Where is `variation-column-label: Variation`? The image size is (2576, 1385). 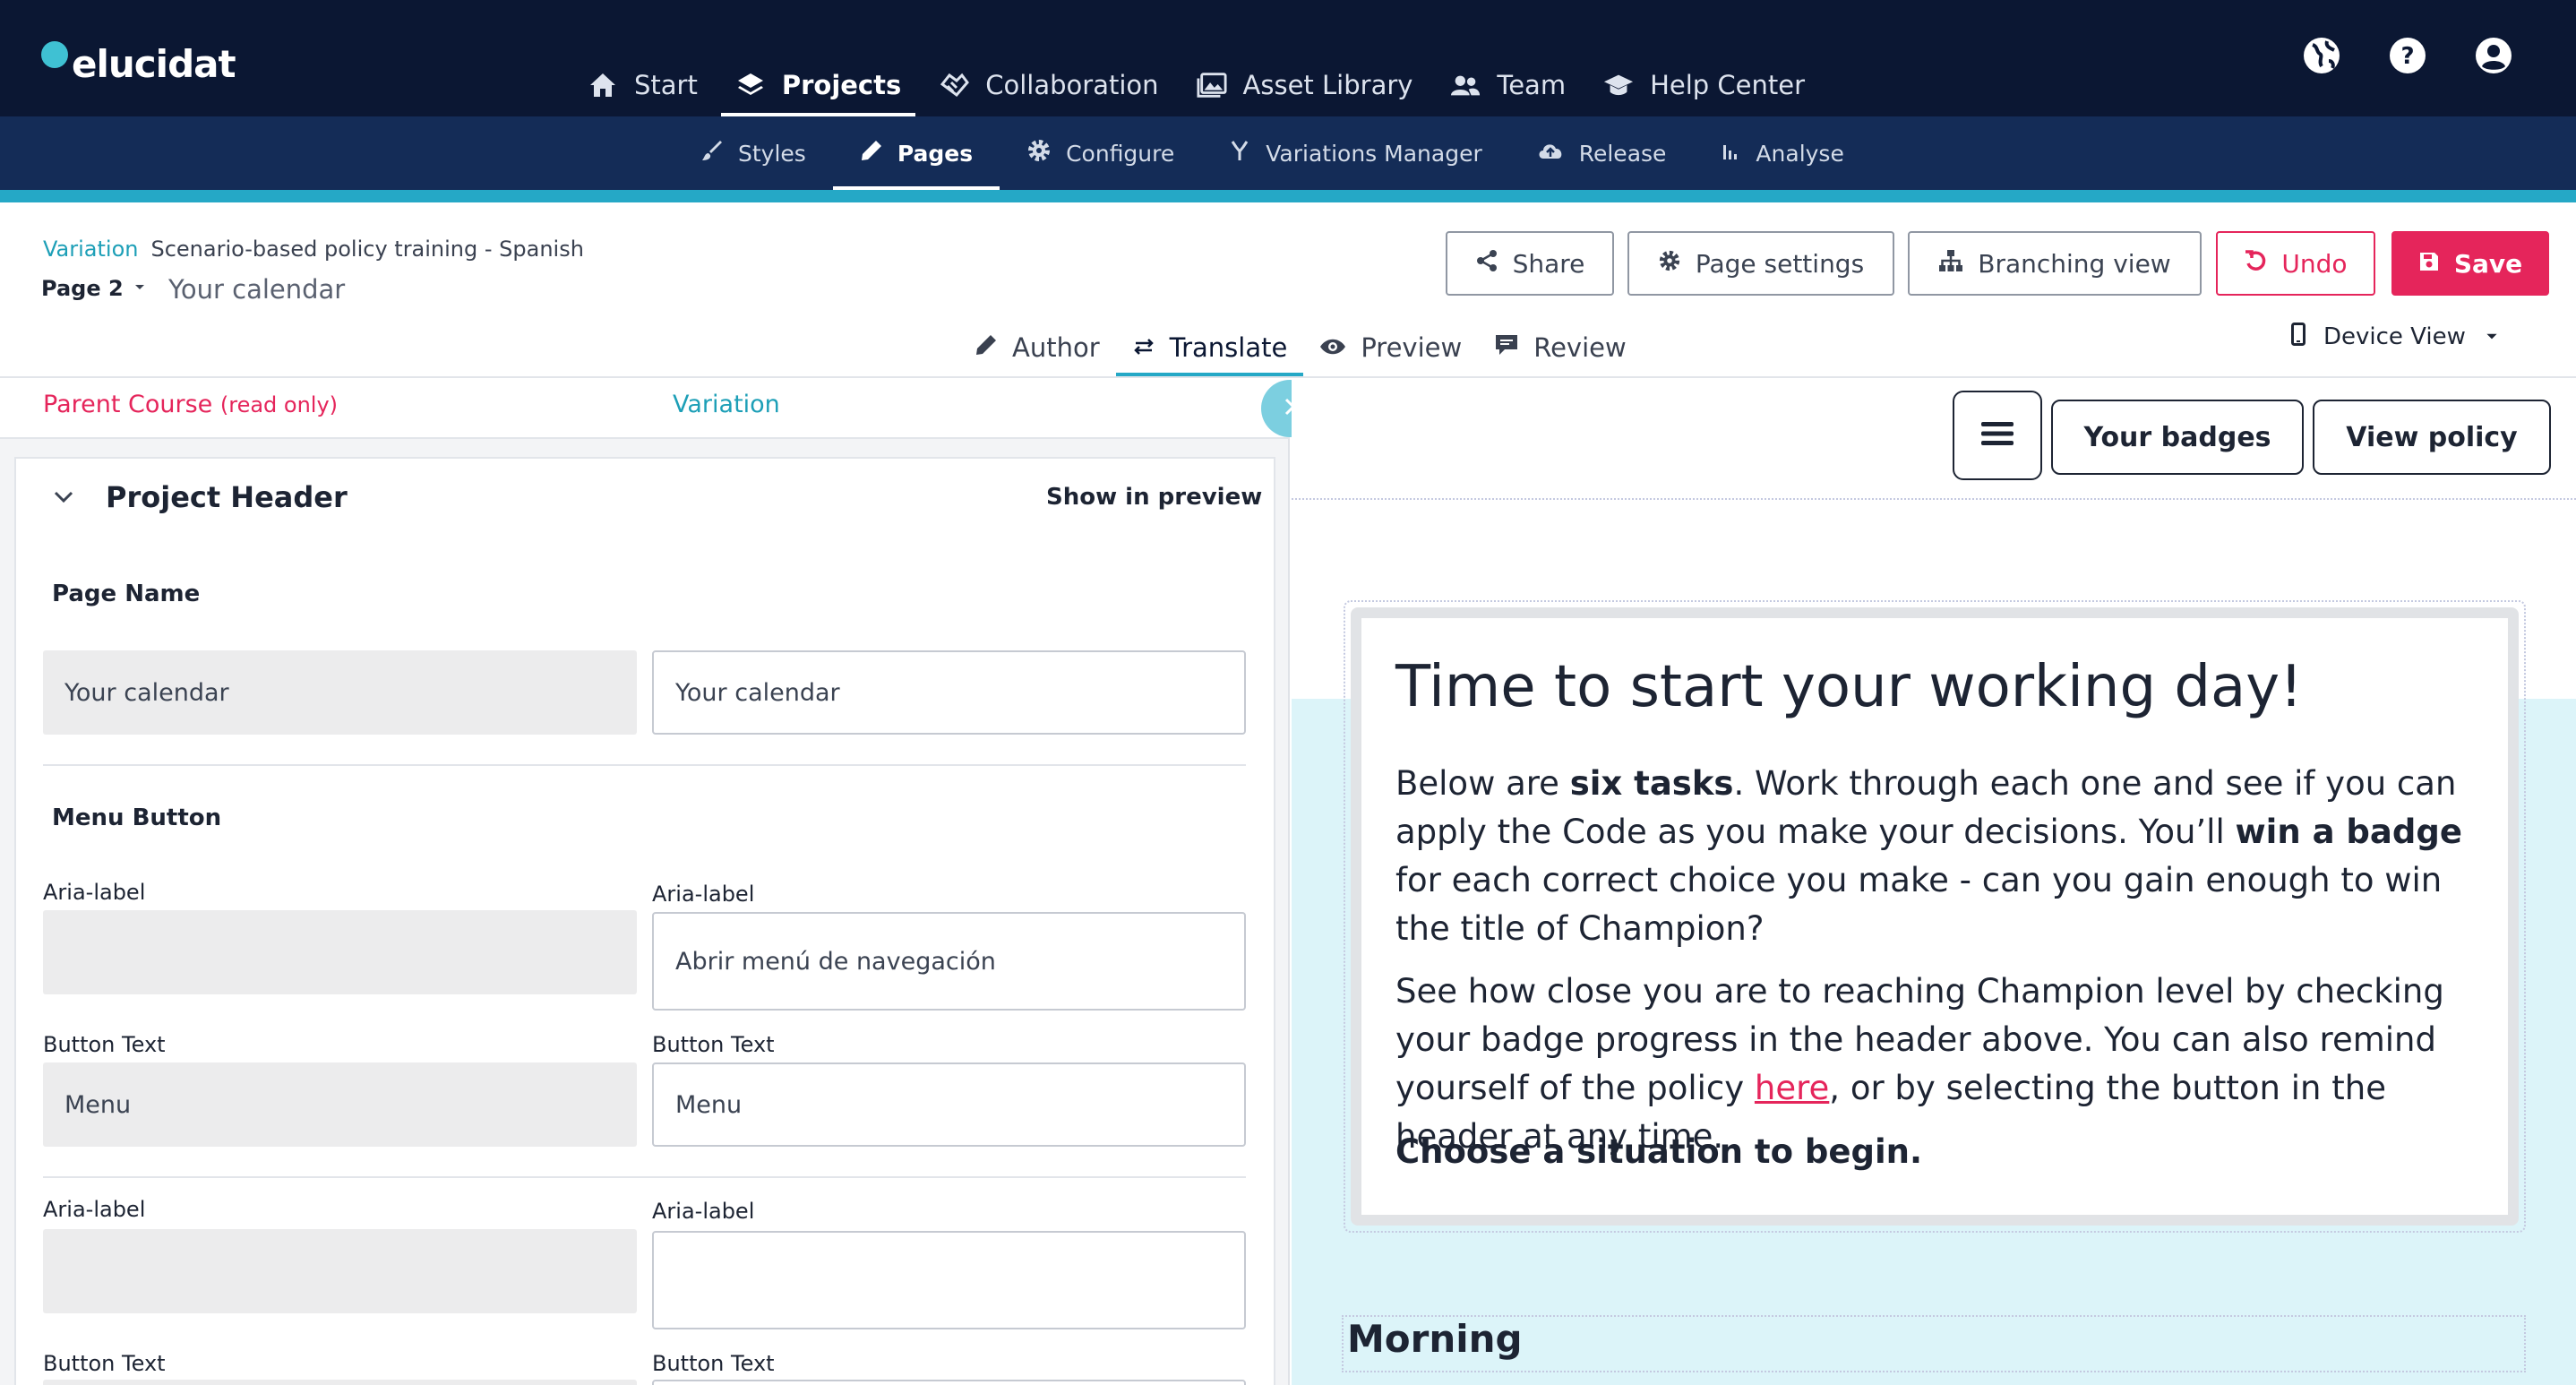
variation-column-label: Variation is located at coordinates (726, 404).